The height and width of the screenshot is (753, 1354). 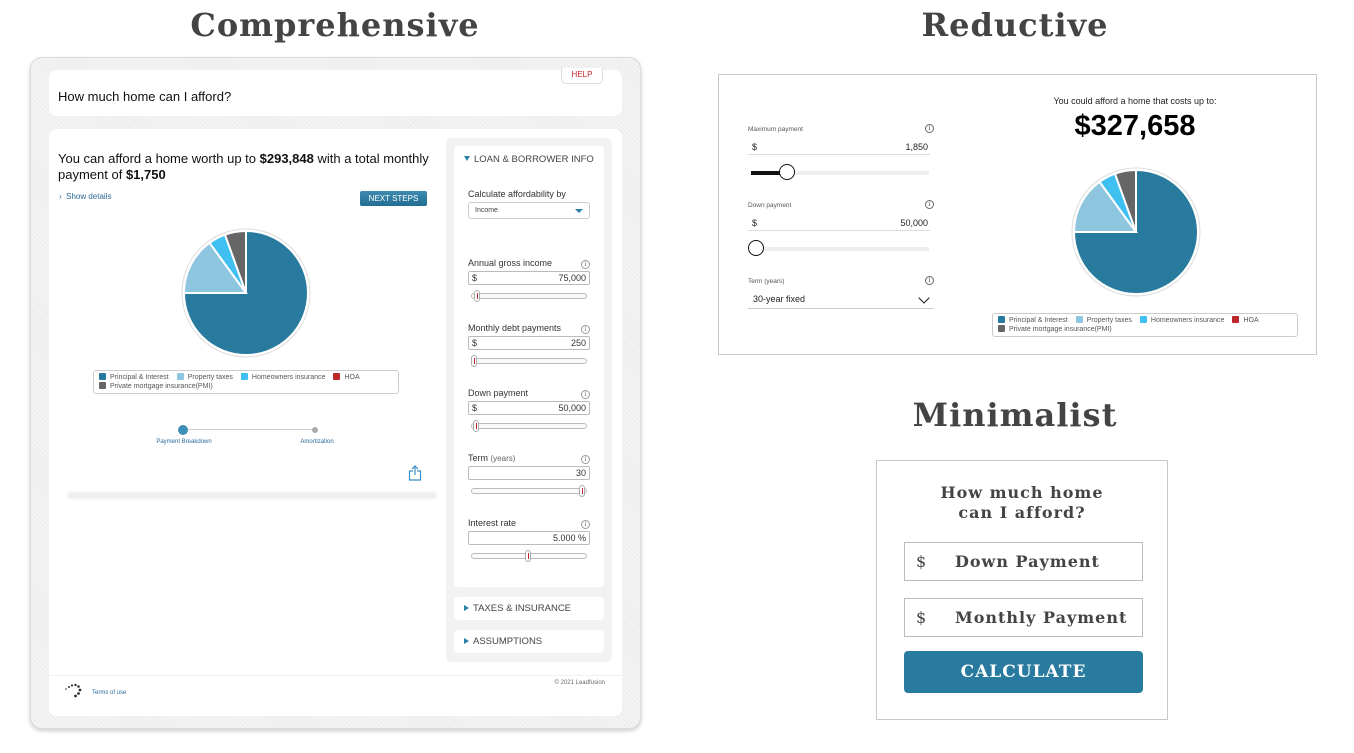 What do you see at coordinates (916, 147) in the screenshot?
I see `max-payment-value: 1,850` at bounding box center [916, 147].